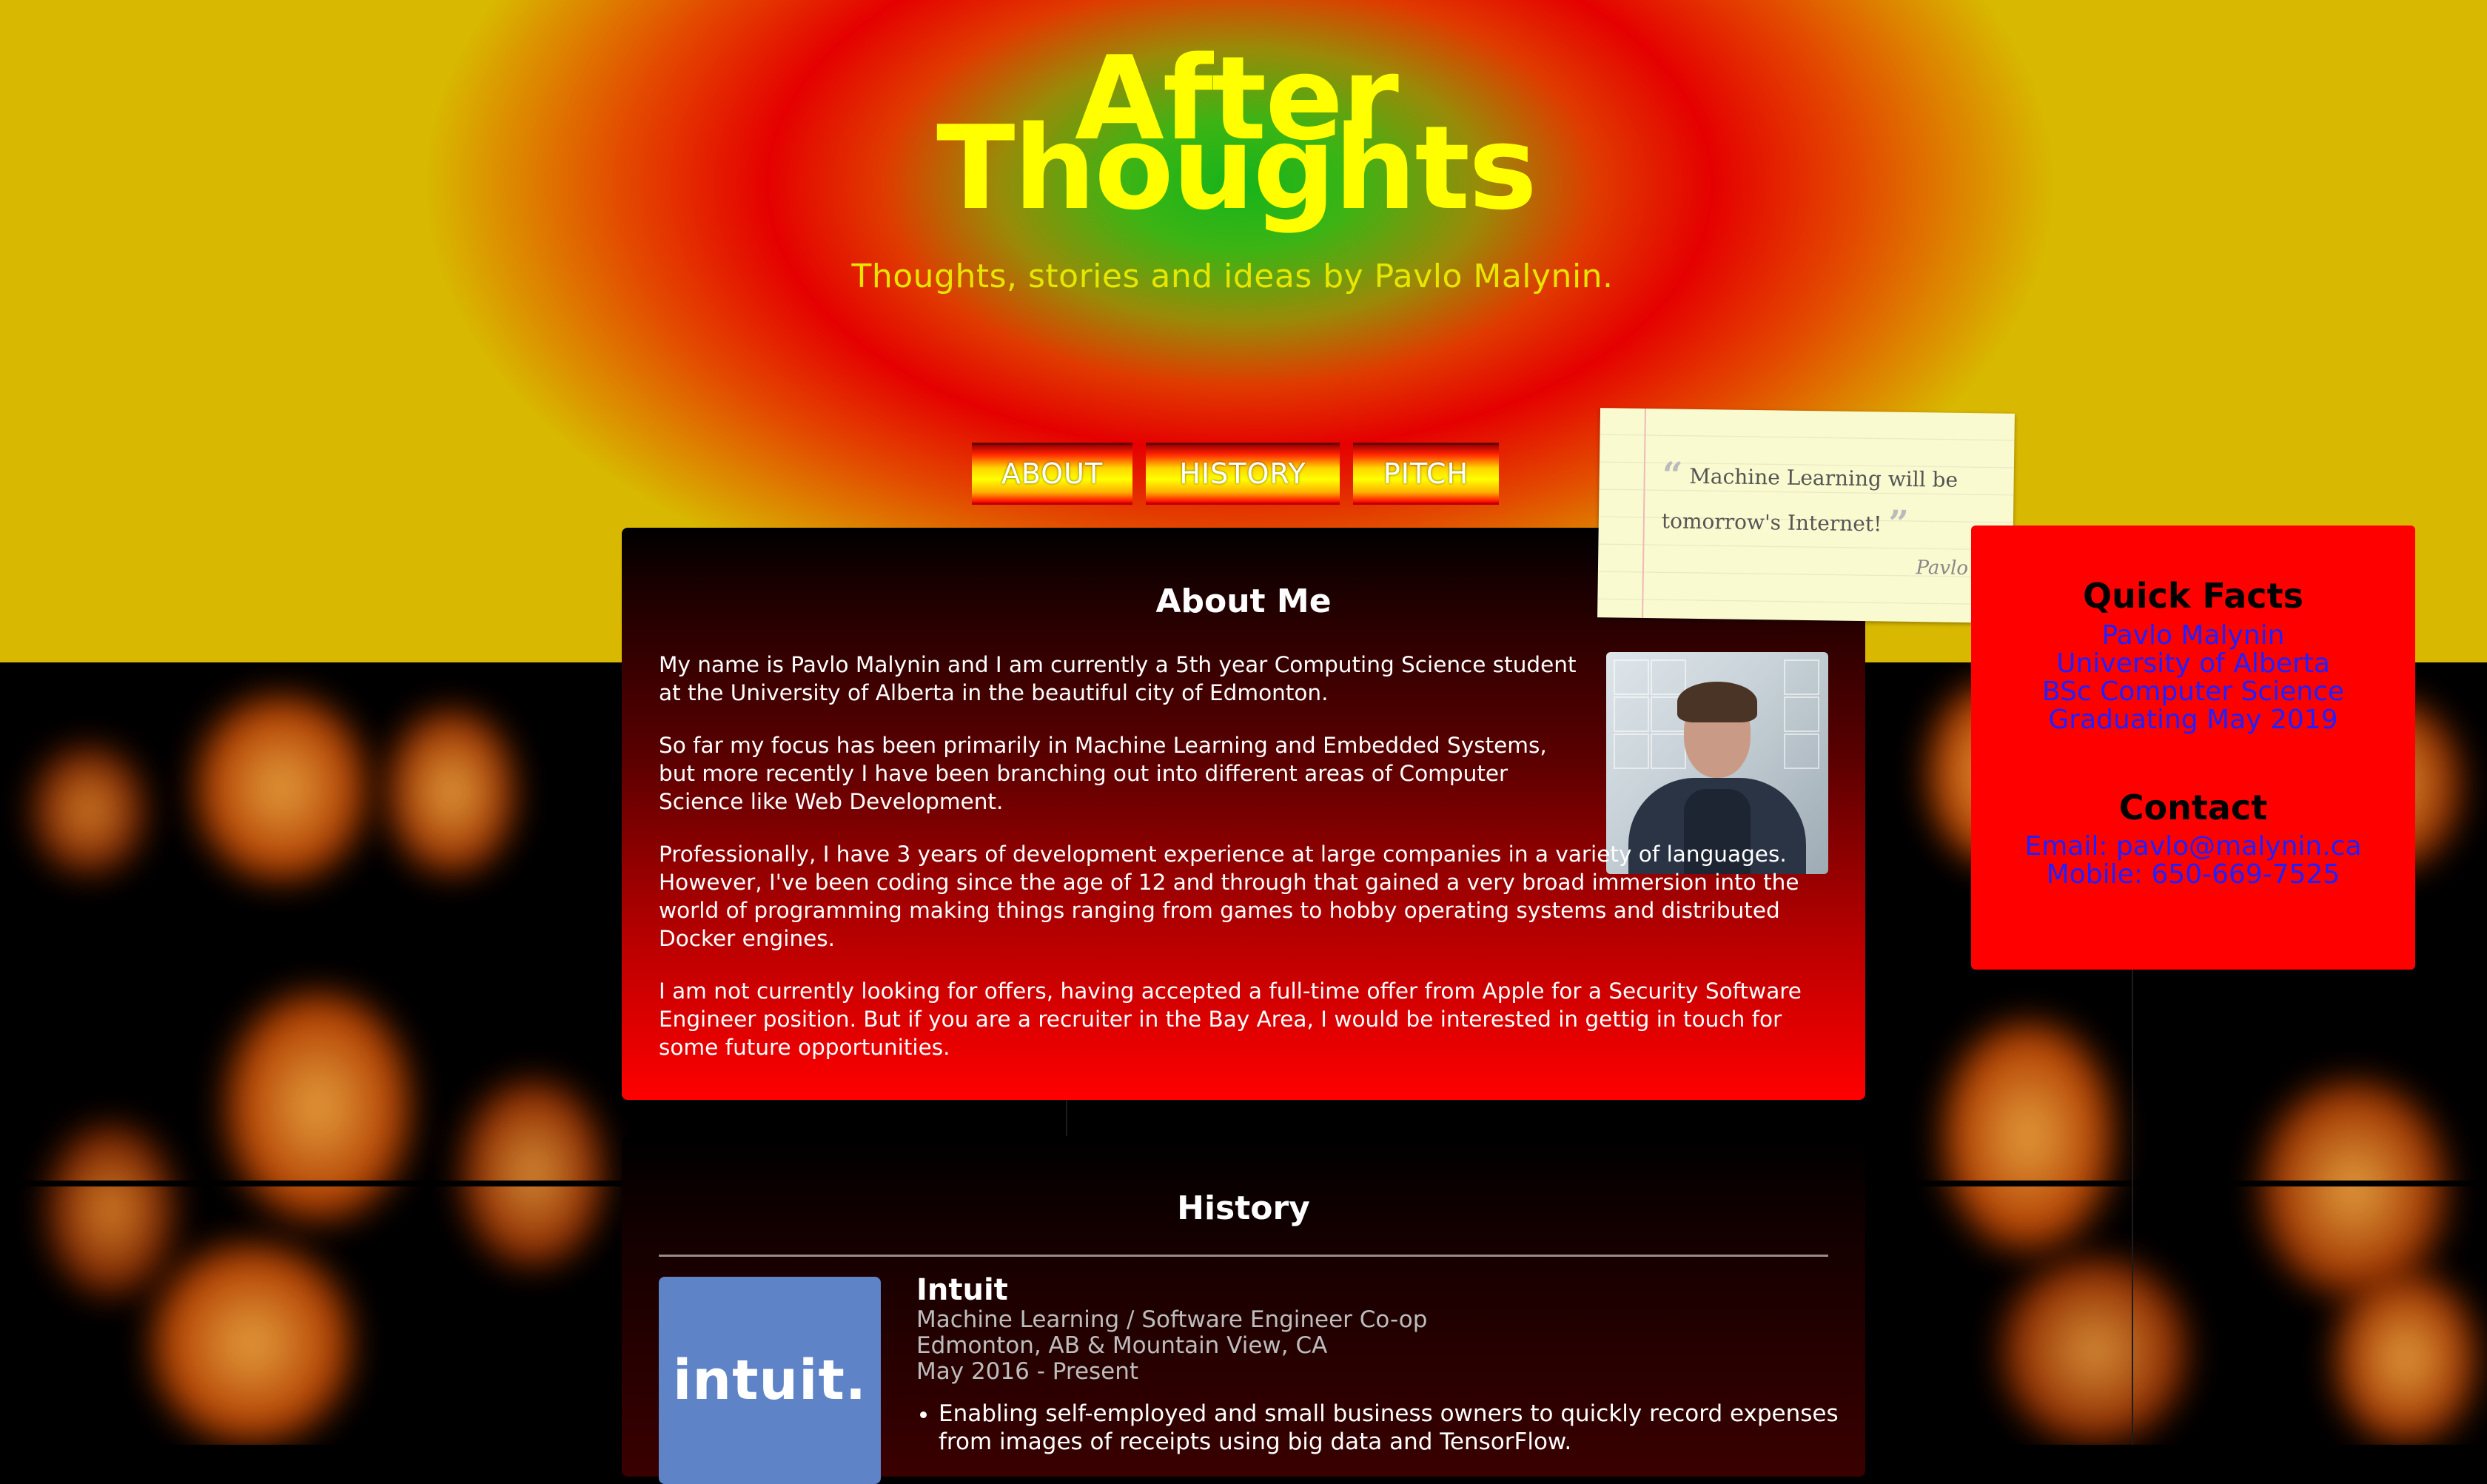 Image resolution: width=2487 pixels, height=1484 pixels. I want to click on close-quote-icon: ”, so click(1899, 524).